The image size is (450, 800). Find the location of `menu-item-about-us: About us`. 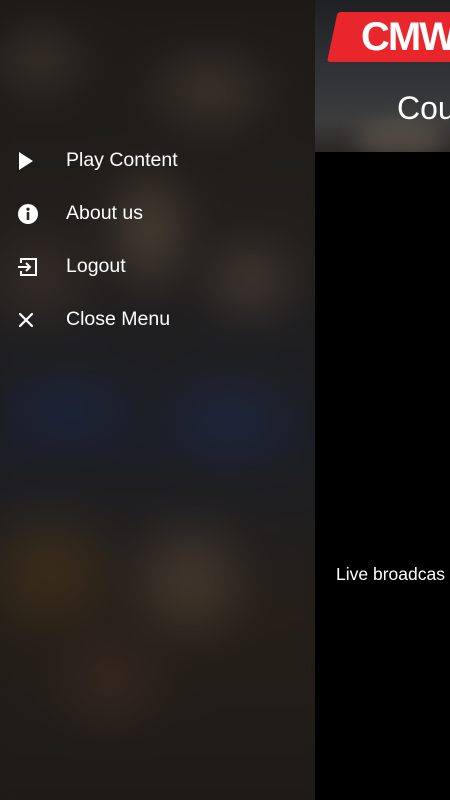

menu-item-about-us: About us is located at coordinates (157, 213).